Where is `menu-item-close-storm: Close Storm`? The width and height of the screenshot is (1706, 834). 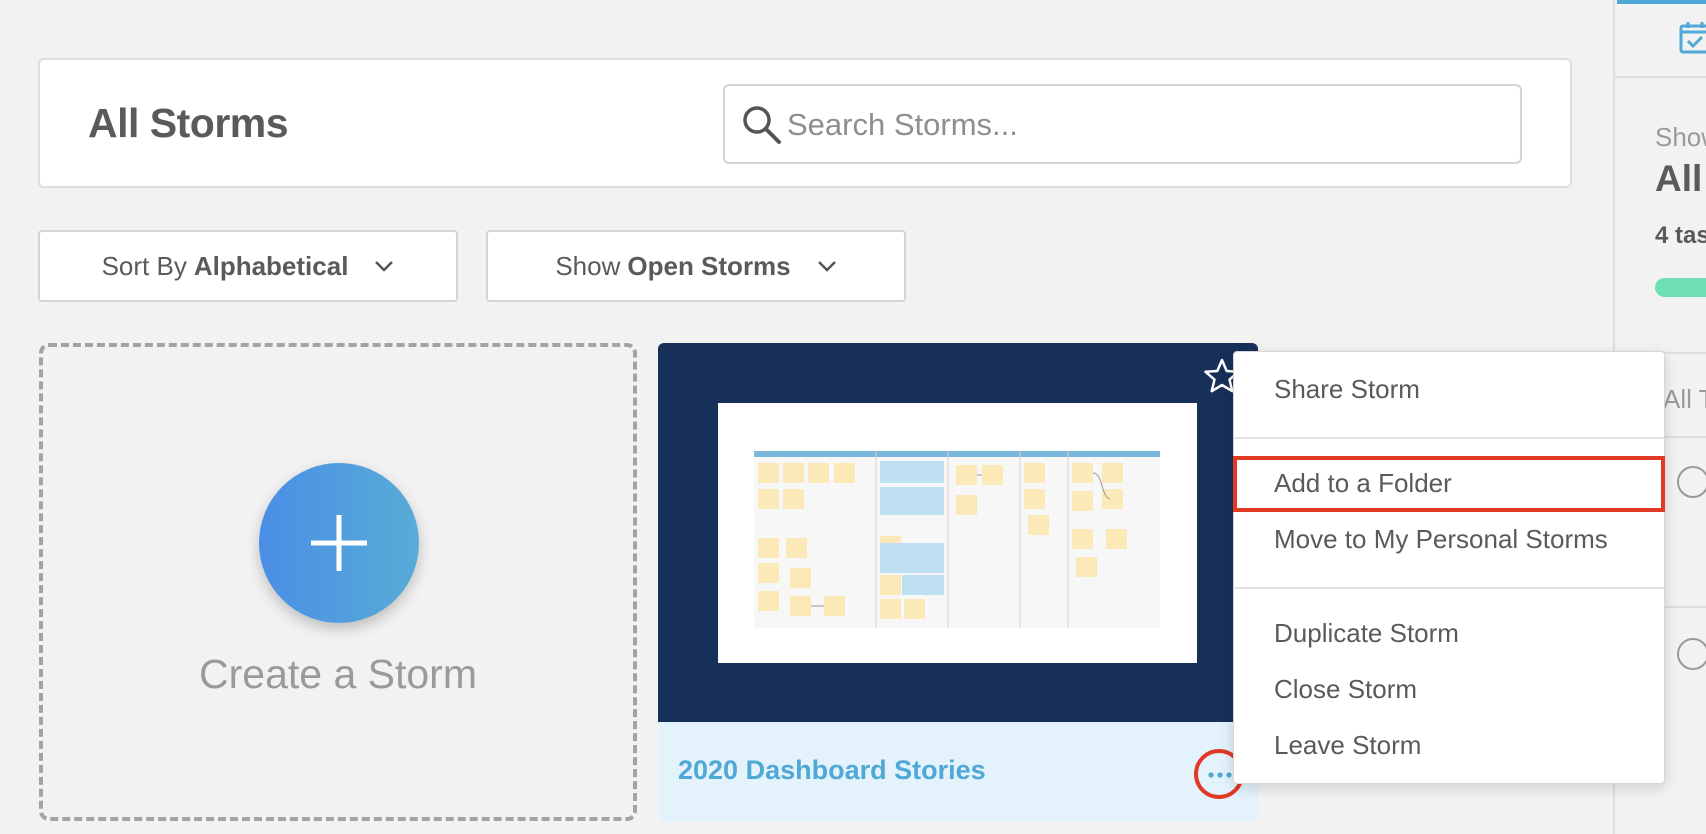 menu-item-close-storm: Close Storm is located at coordinates (1345, 689).